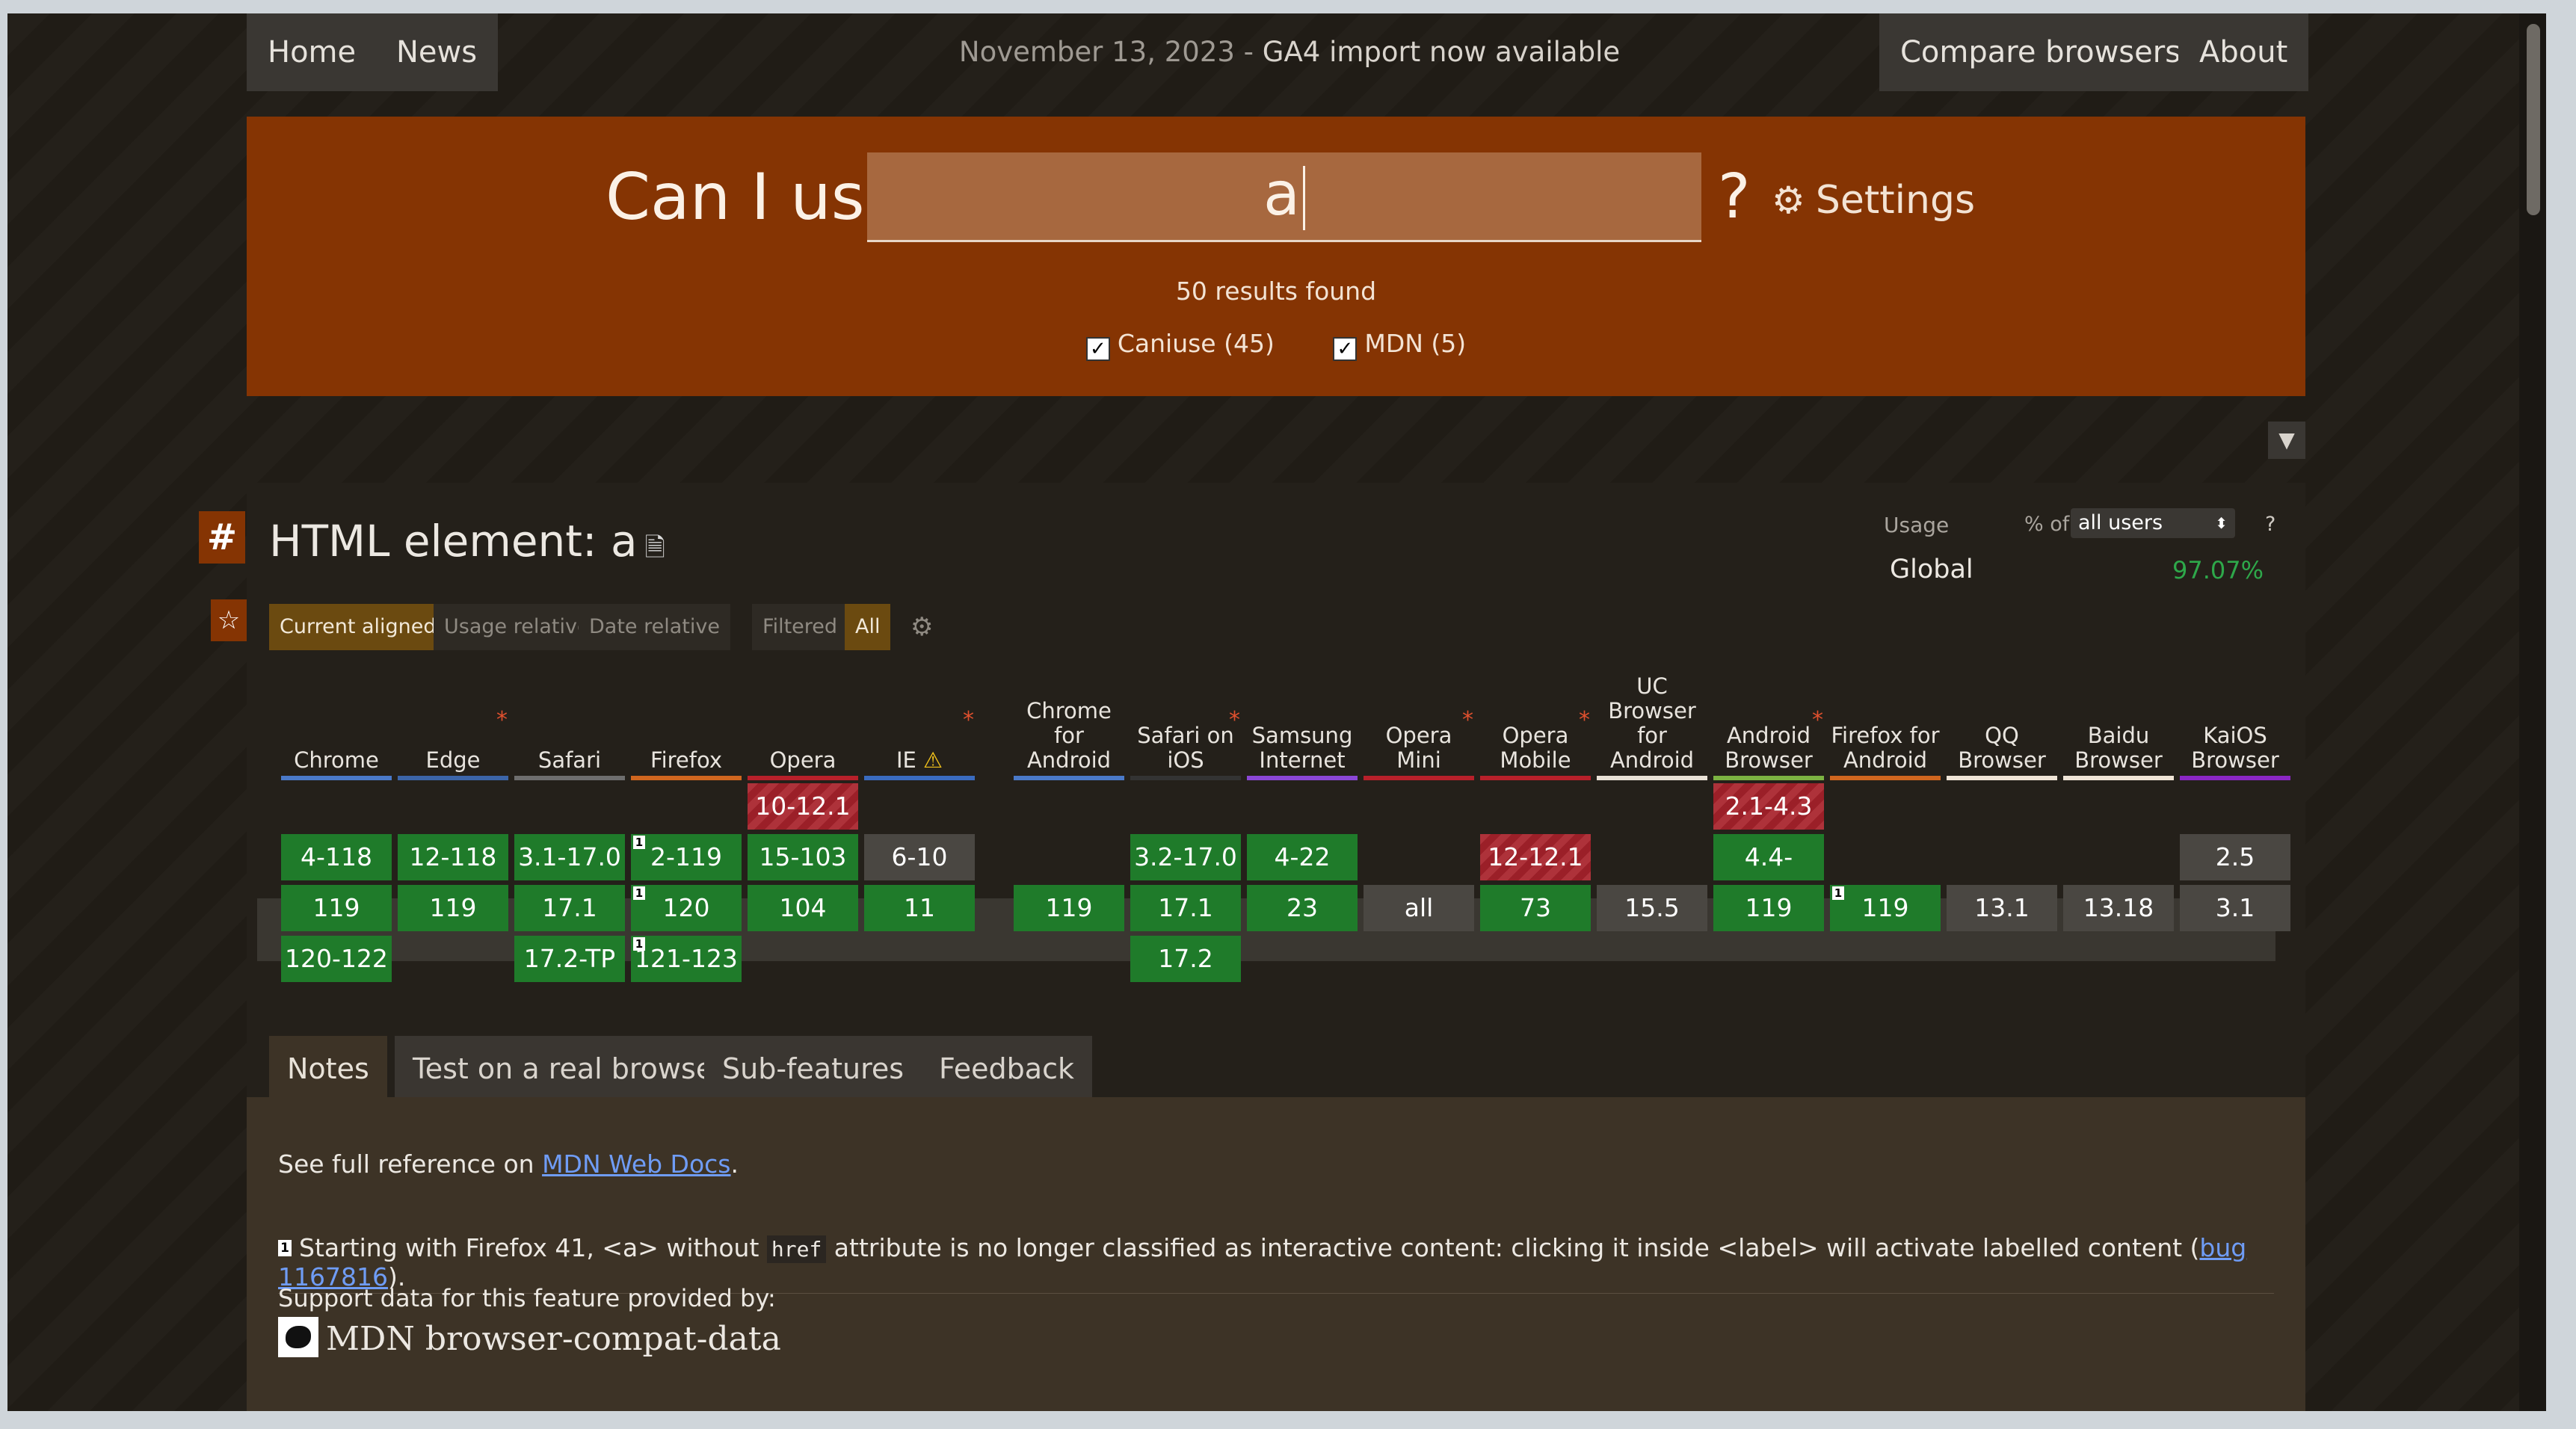 The height and width of the screenshot is (1429, 2576). What do you see at coordinates (2235, 908) in the screenshot?
I see `support-cell: 3.1` at bounding box center [2235, 908].